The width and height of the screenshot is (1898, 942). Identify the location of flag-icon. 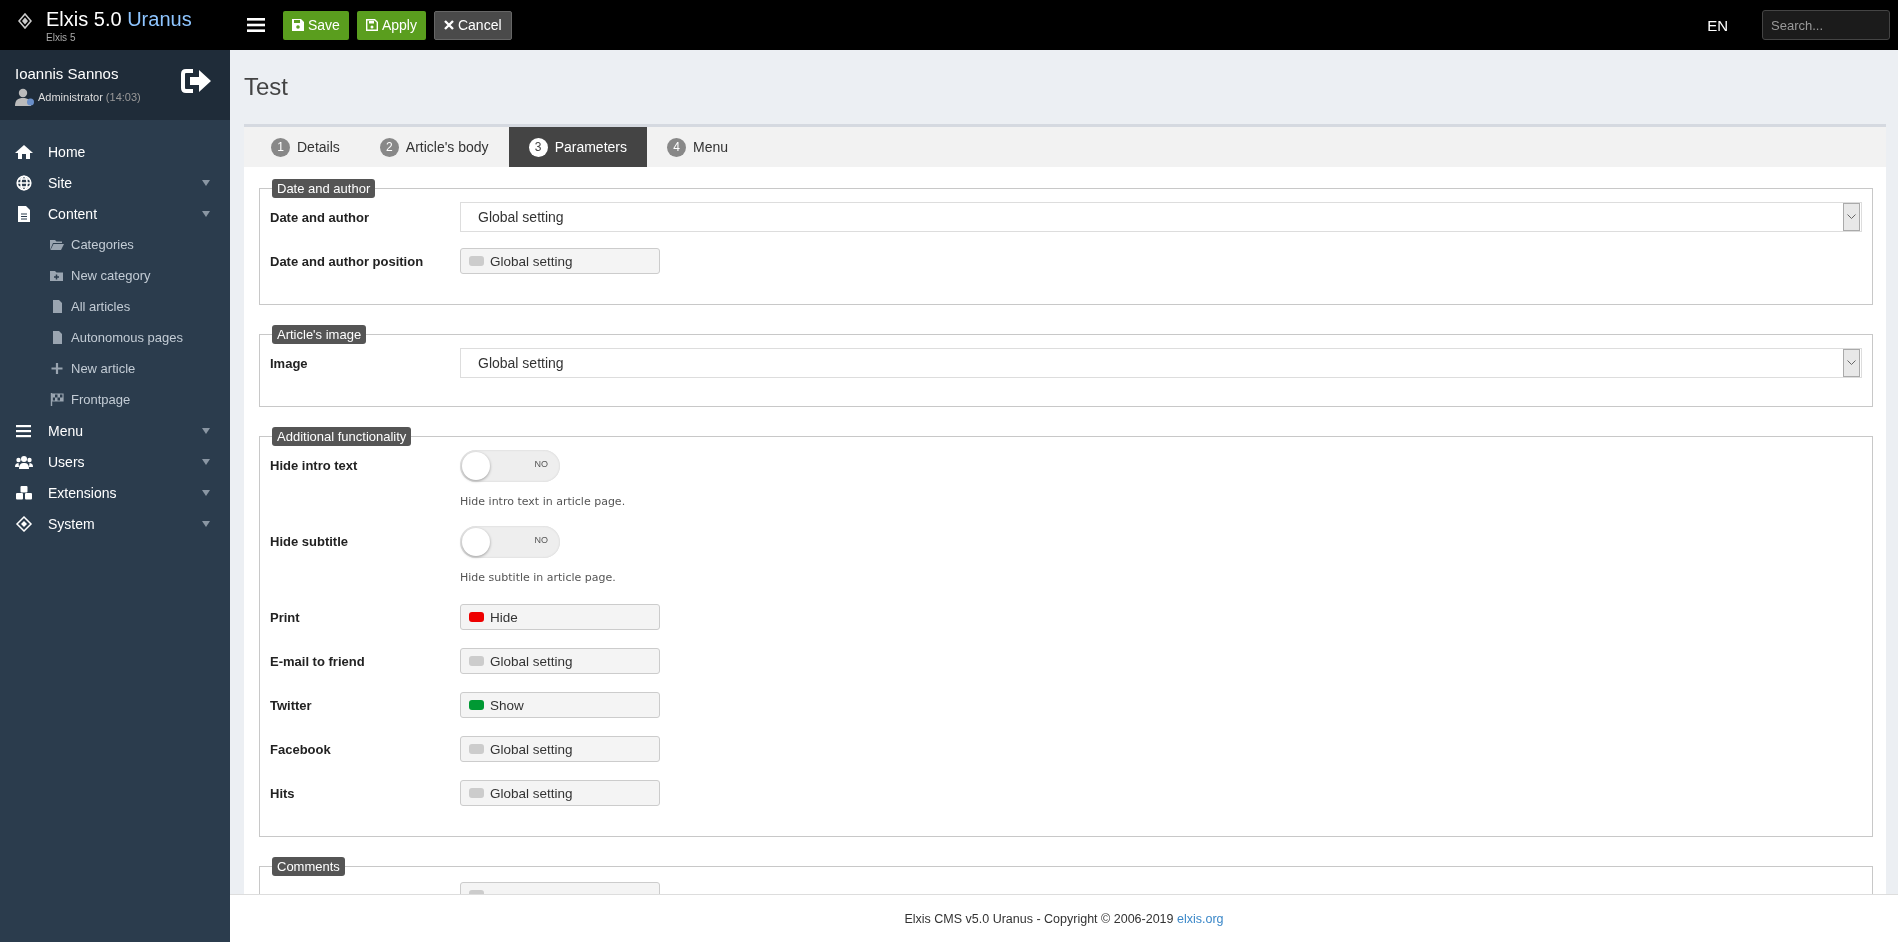
(57, 399).